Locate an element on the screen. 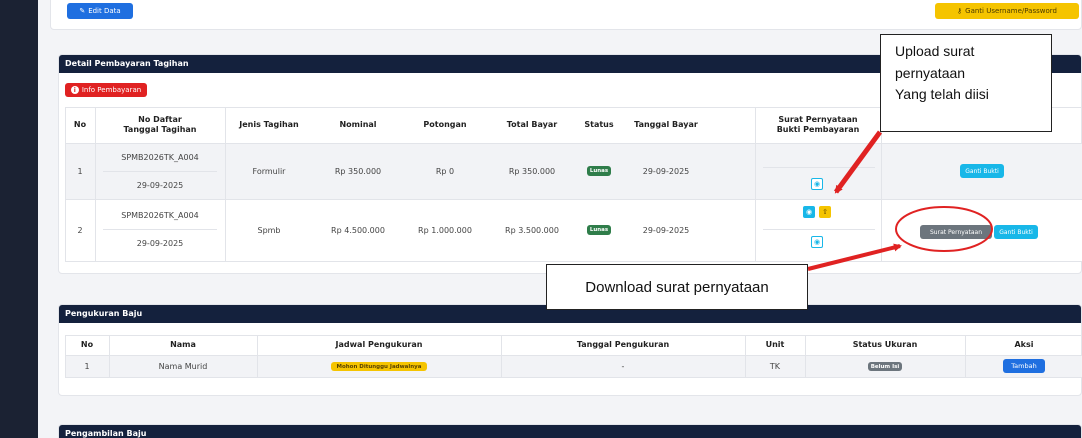 The height and width of the screenshot is (438, 1082). upload-callout: Upload surat pernyataan Yang telah diisi is located at coordinates (966, 83).